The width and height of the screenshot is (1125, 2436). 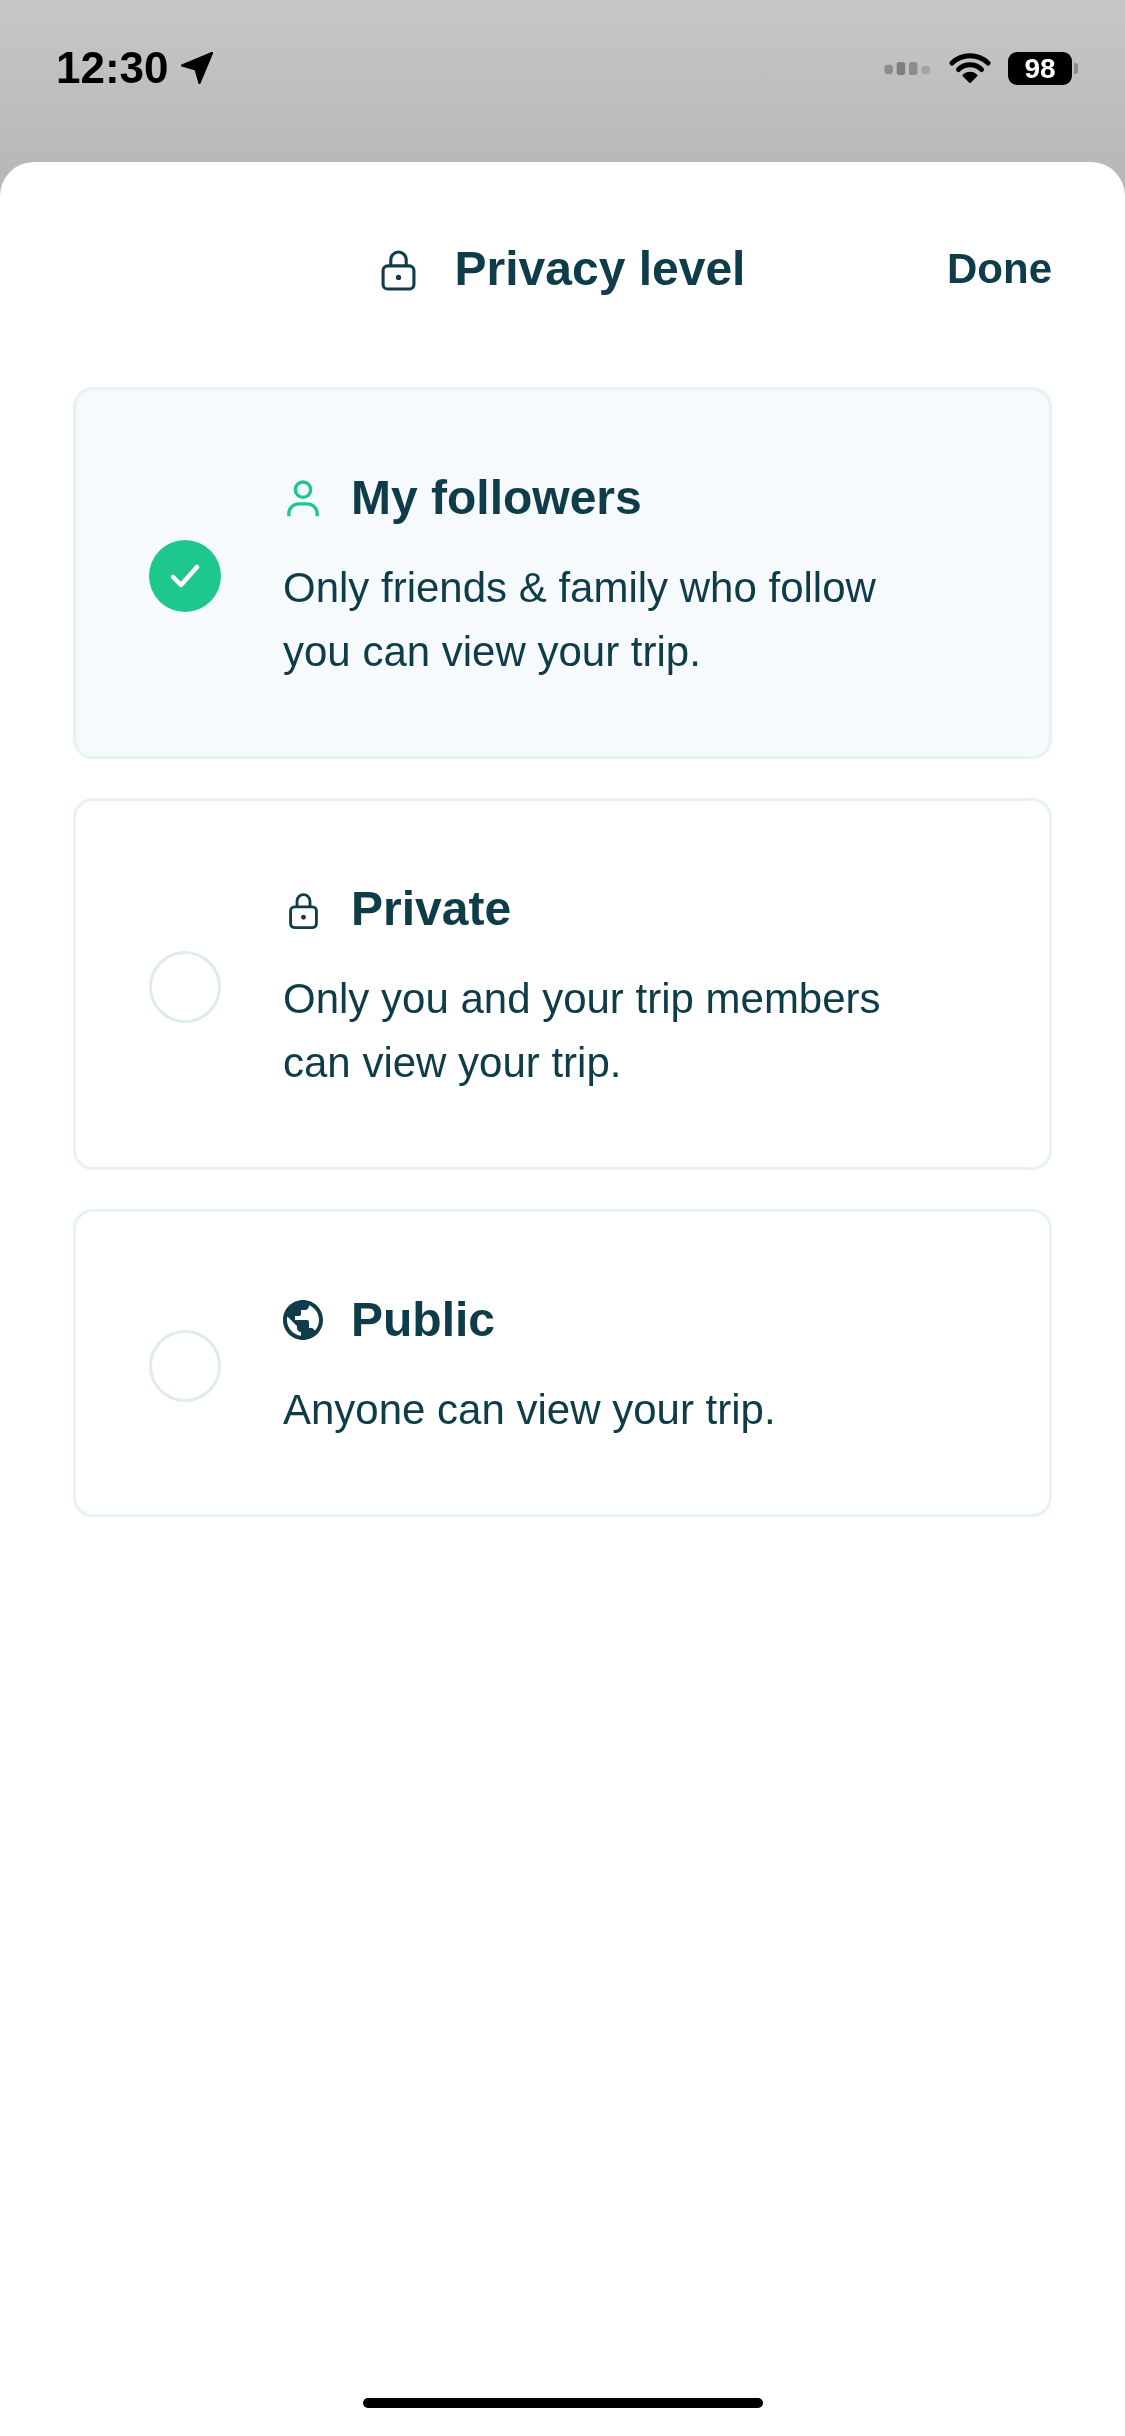 What do you see at coordinates (908, 68) in the screenshot?
I see `signal-icon` at bounding box center [908, 68].